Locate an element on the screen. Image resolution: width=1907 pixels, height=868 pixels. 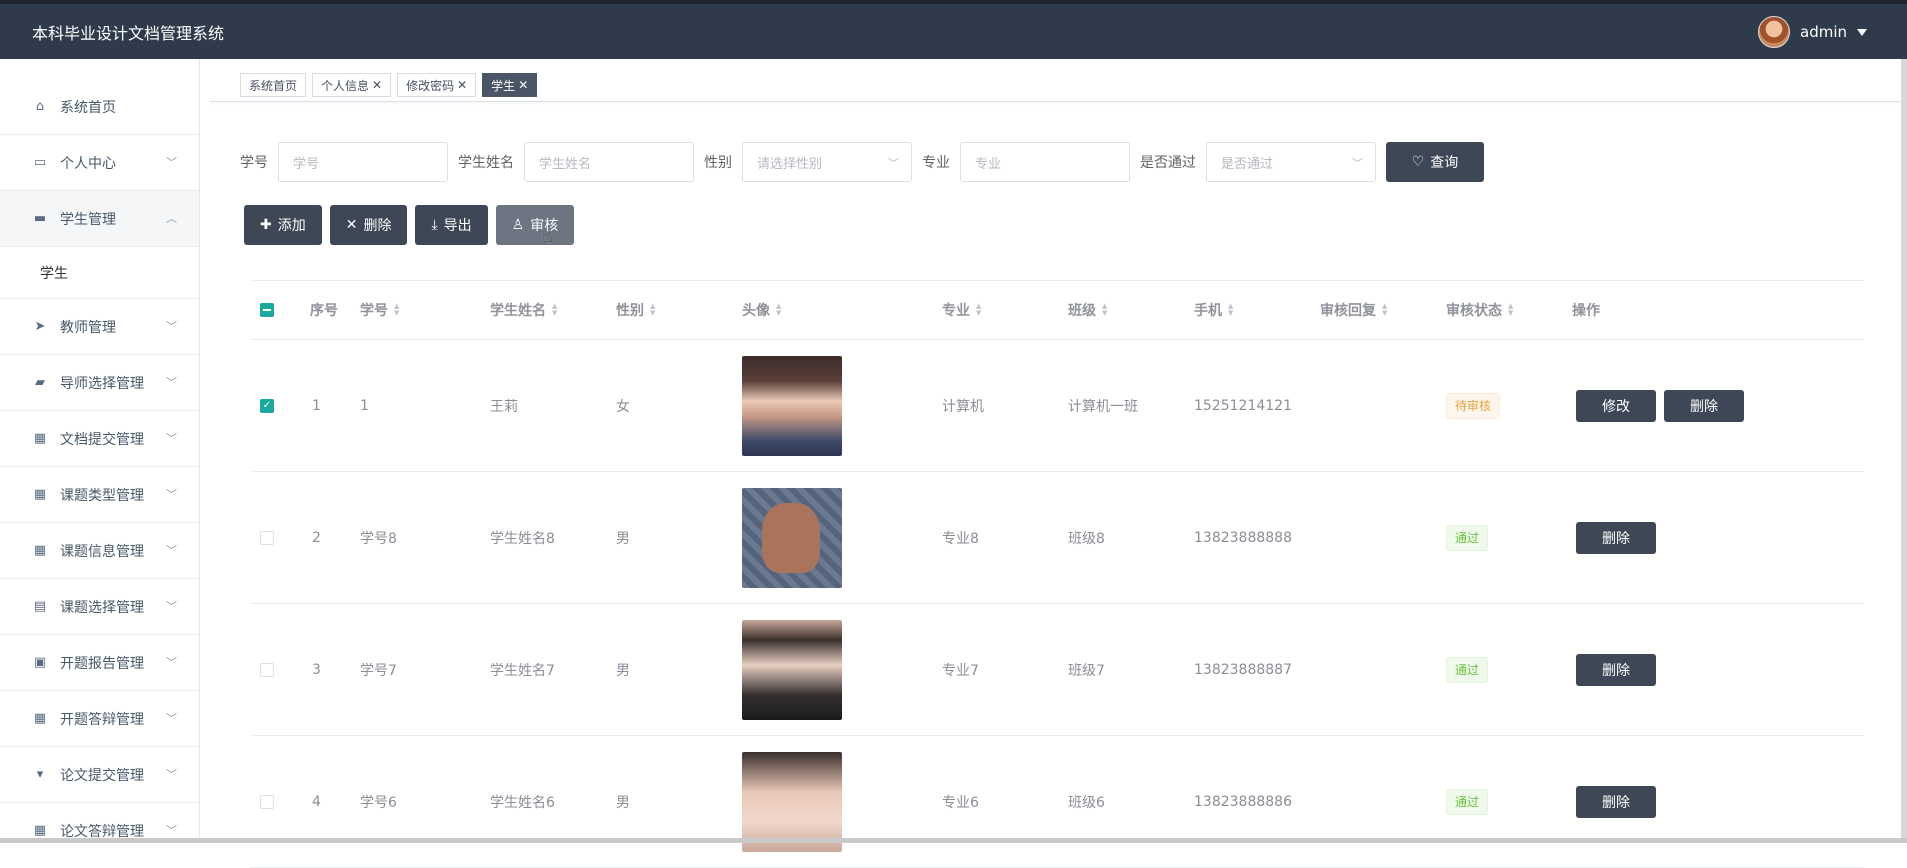
sidebar-item-label: 文档提交管理 is located at coordinates (102, 439).